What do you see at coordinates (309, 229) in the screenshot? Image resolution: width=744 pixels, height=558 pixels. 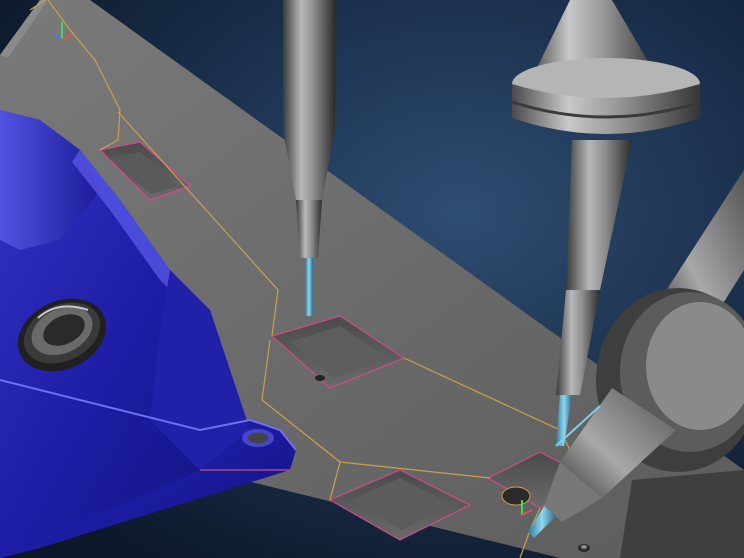 I see `tool-1-nose` at bounding box center [309, 229].